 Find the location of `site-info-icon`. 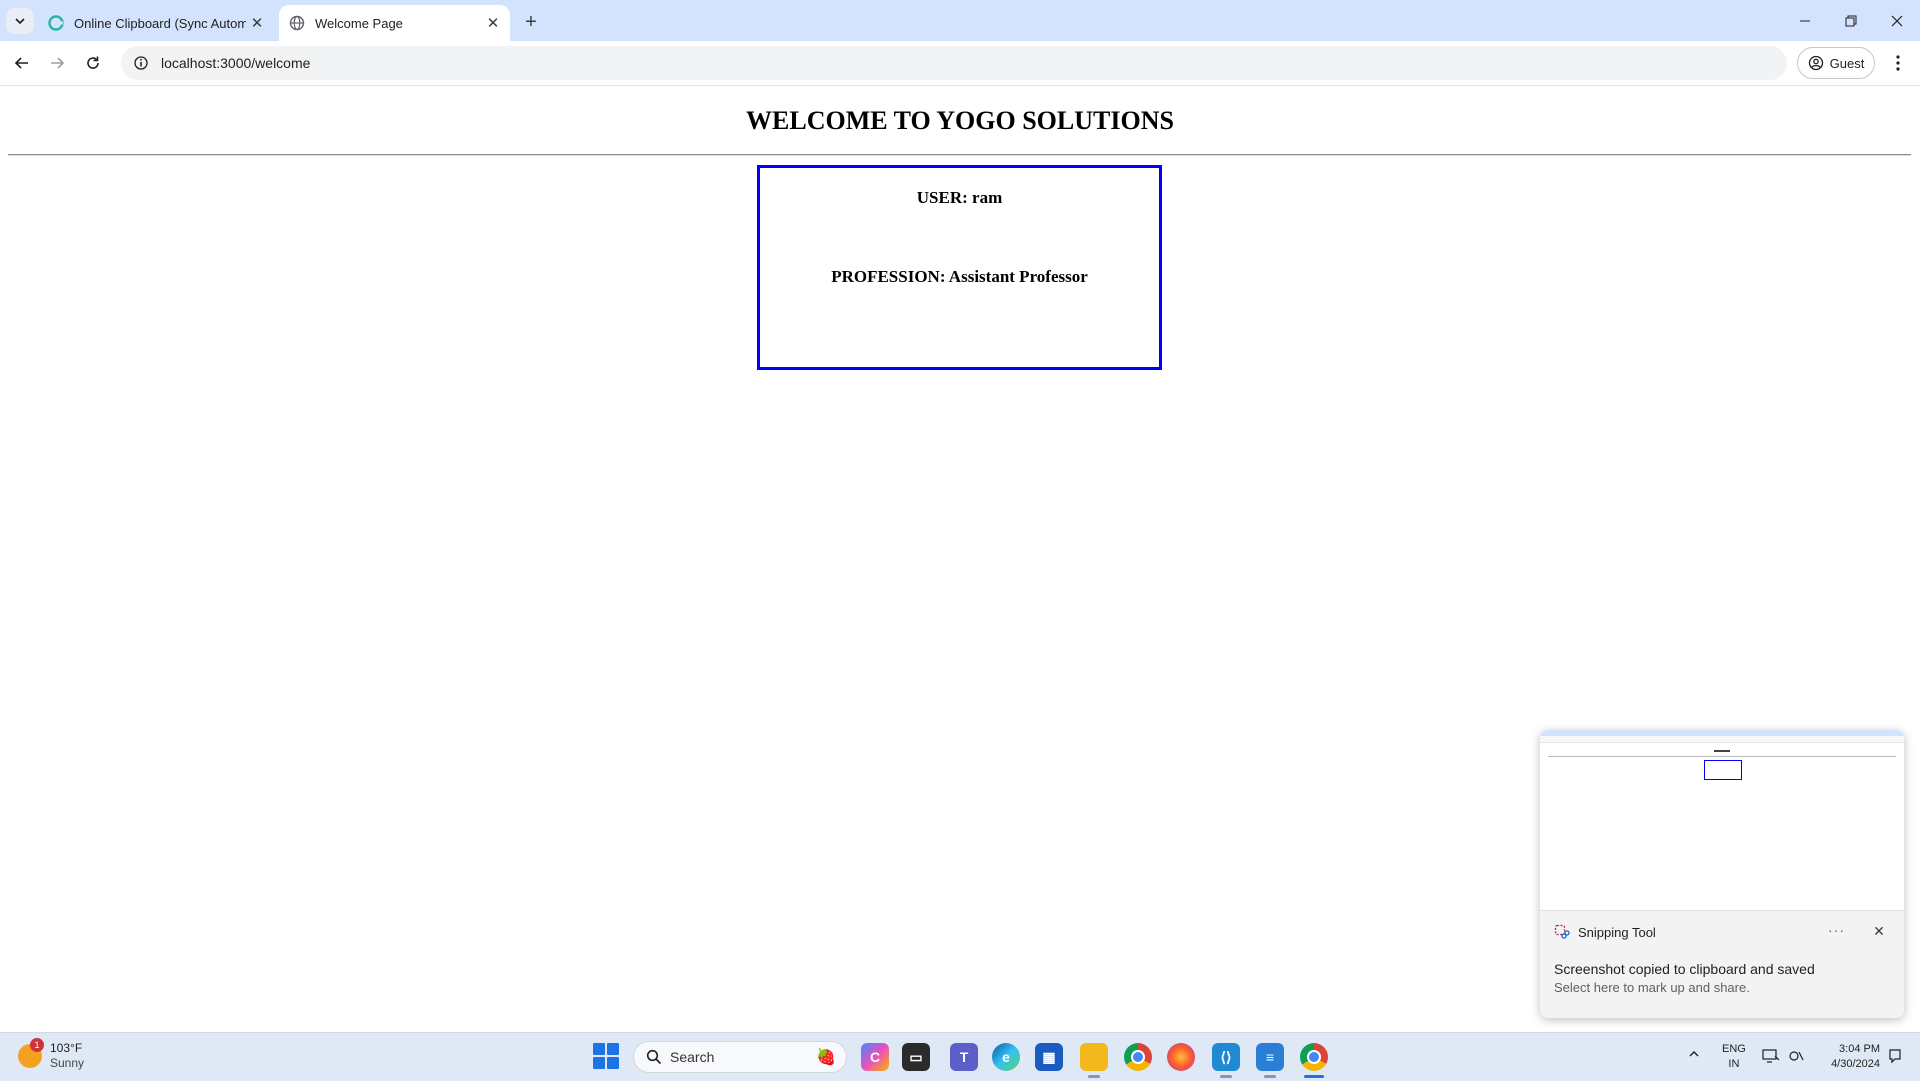

site-info-icon is located at coordinates (141, 63).